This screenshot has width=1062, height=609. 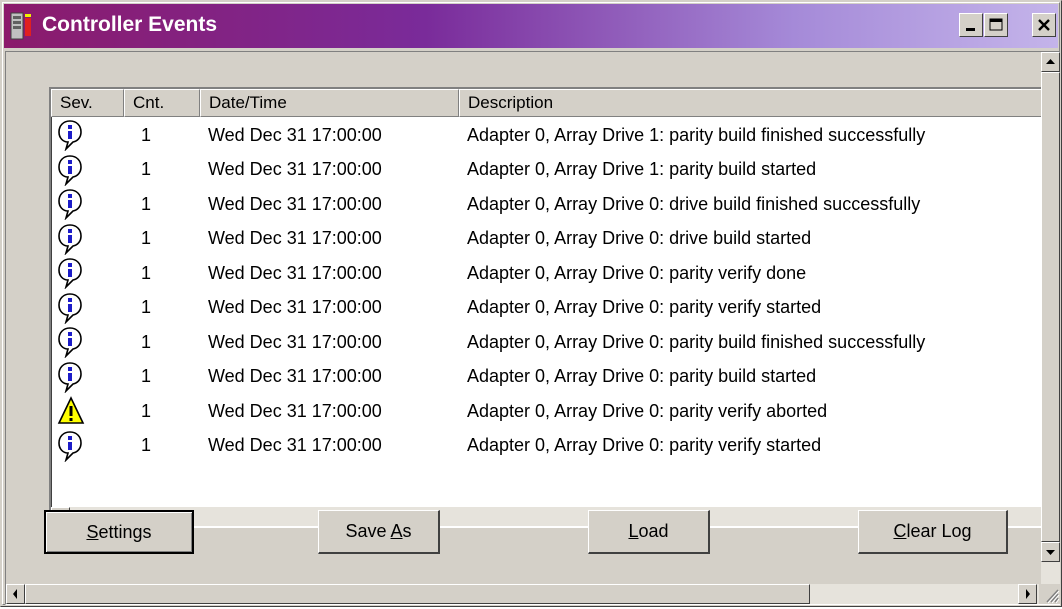 What do you see at coordinates (1053, 596) in the screenshot?
I see `resize-grip-icon` at bounding box center [1053, 596].